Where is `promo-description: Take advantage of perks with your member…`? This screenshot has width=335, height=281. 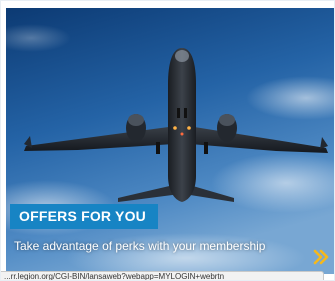
promo-description: Take advantage of perks with your member… is located at coordinates (140, 246).